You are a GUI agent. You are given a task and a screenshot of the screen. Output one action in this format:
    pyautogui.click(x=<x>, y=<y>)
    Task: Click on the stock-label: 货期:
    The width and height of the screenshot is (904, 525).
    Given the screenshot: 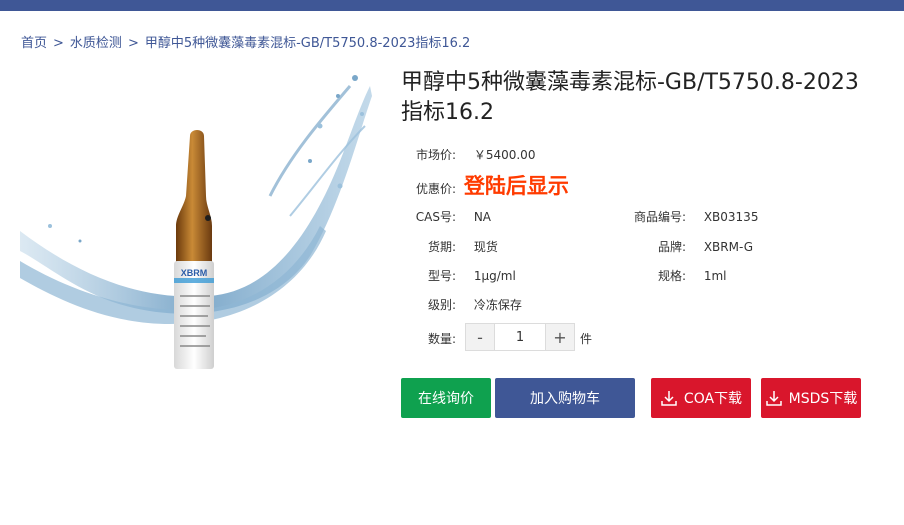 What is the action you would take?
    pyautogui.click(x=441, y=247)
    